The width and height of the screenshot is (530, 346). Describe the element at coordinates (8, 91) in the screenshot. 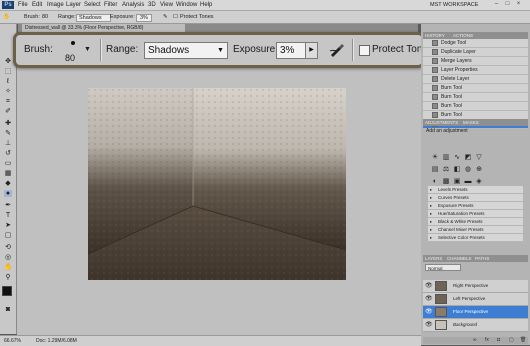

I see `quick-select-tool-icon: ✧` at that location.